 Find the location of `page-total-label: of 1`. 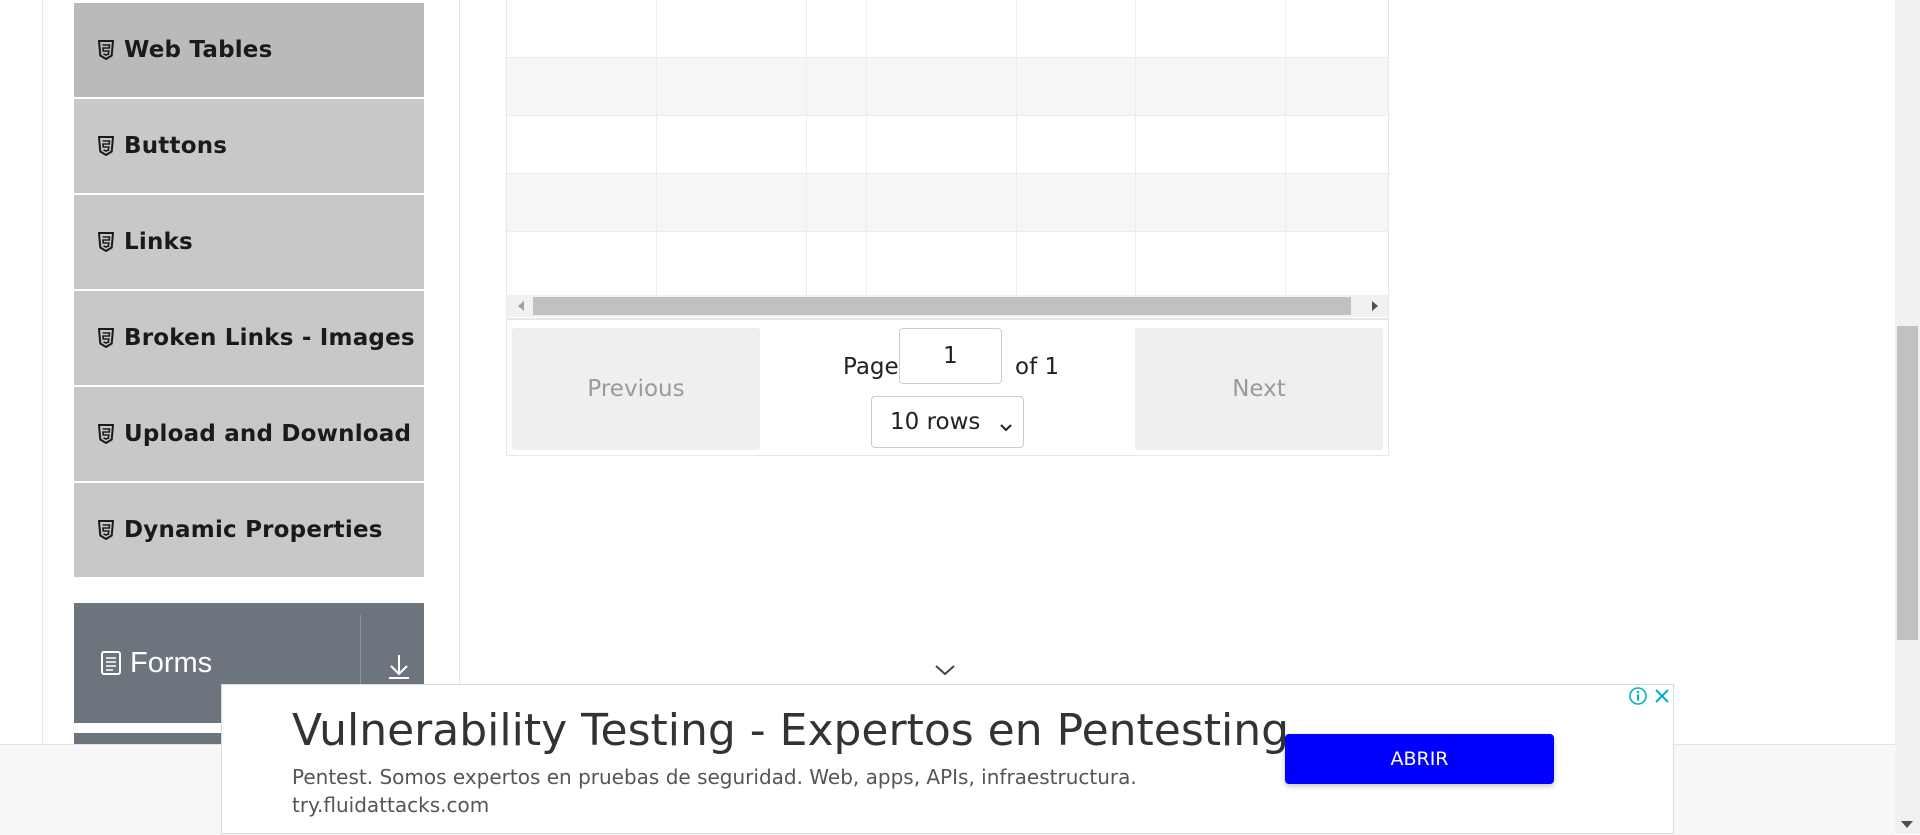

page-total-label: of 1 is located at coordinates (1037, 367).